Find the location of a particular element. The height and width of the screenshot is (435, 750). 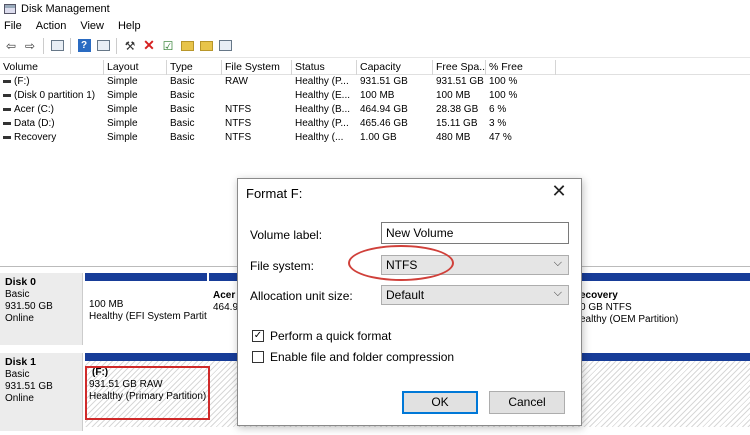

volume-label-input: New Volume is located at coordinates (475, 233).